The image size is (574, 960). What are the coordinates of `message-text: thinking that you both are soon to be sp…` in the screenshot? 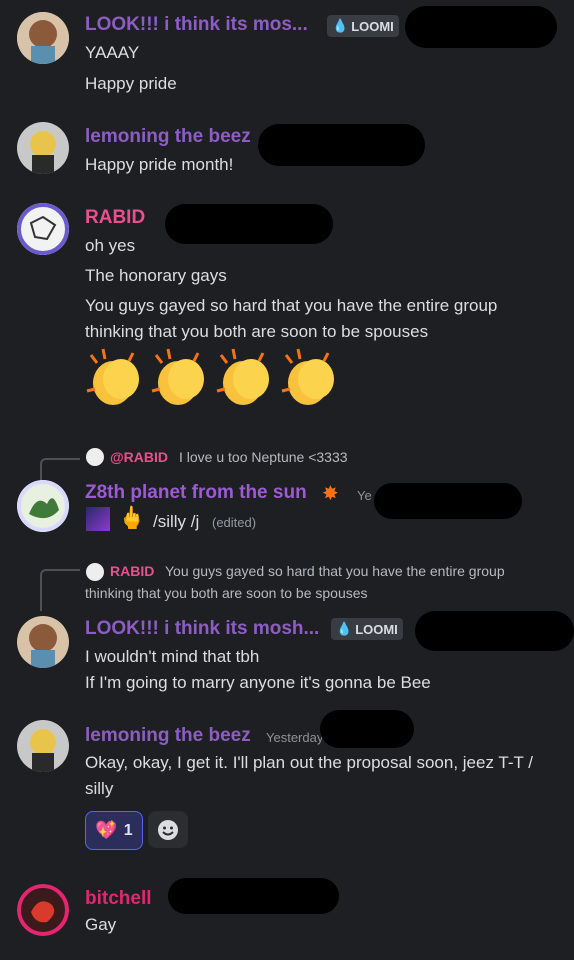 It's located at (257, 331).